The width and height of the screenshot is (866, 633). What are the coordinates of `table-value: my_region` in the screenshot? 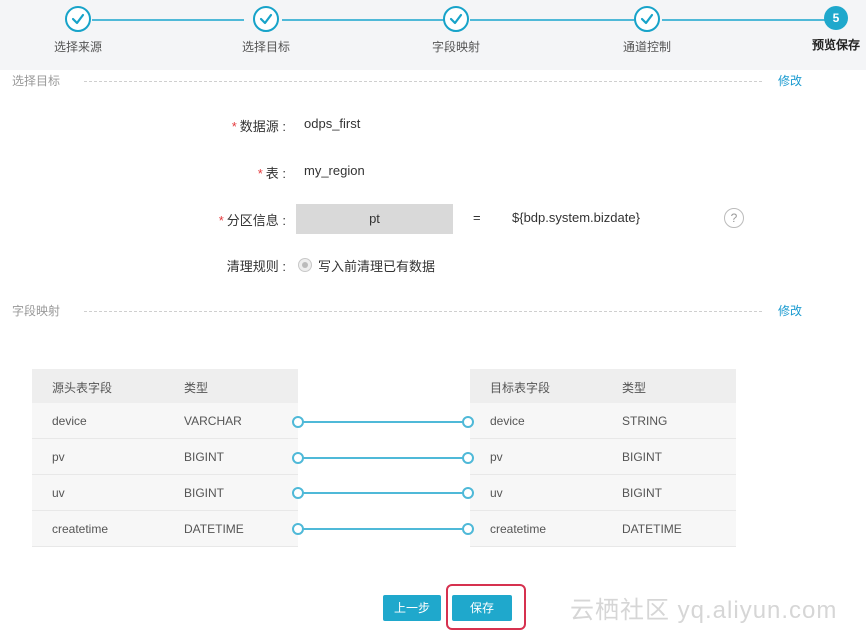 It's located at (334, 170).